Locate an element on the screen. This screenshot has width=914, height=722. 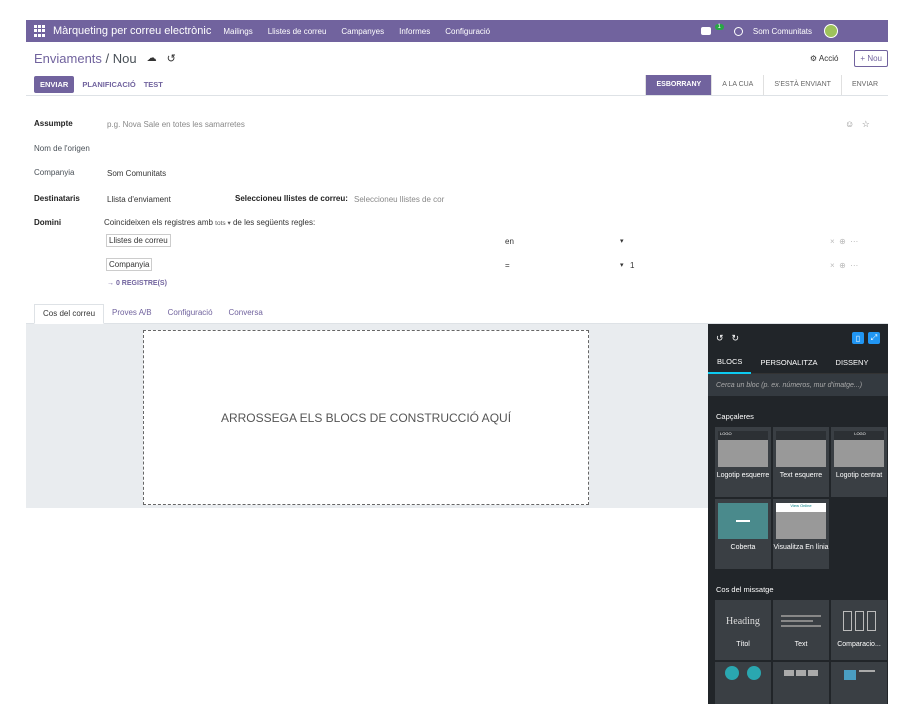
avatar is located at coordinates (831, 31).